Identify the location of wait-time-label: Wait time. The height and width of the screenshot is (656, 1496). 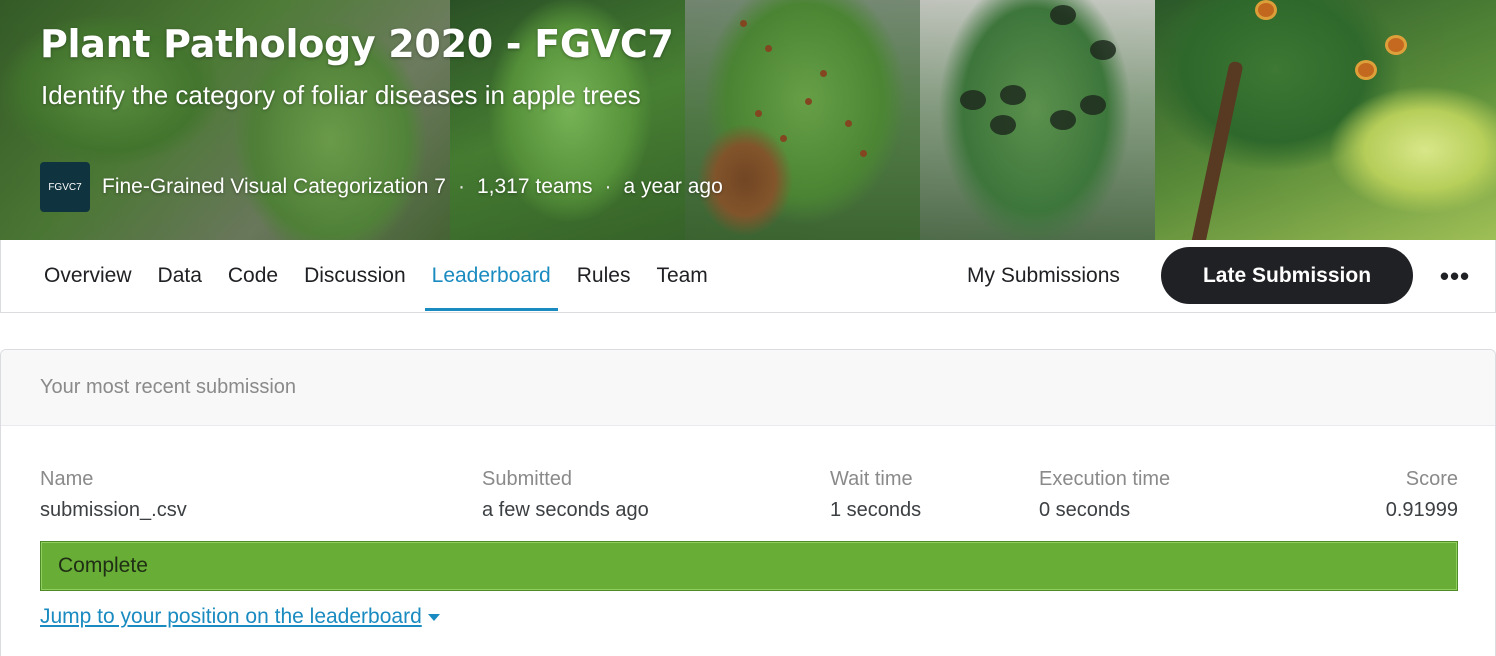
(871, 479).